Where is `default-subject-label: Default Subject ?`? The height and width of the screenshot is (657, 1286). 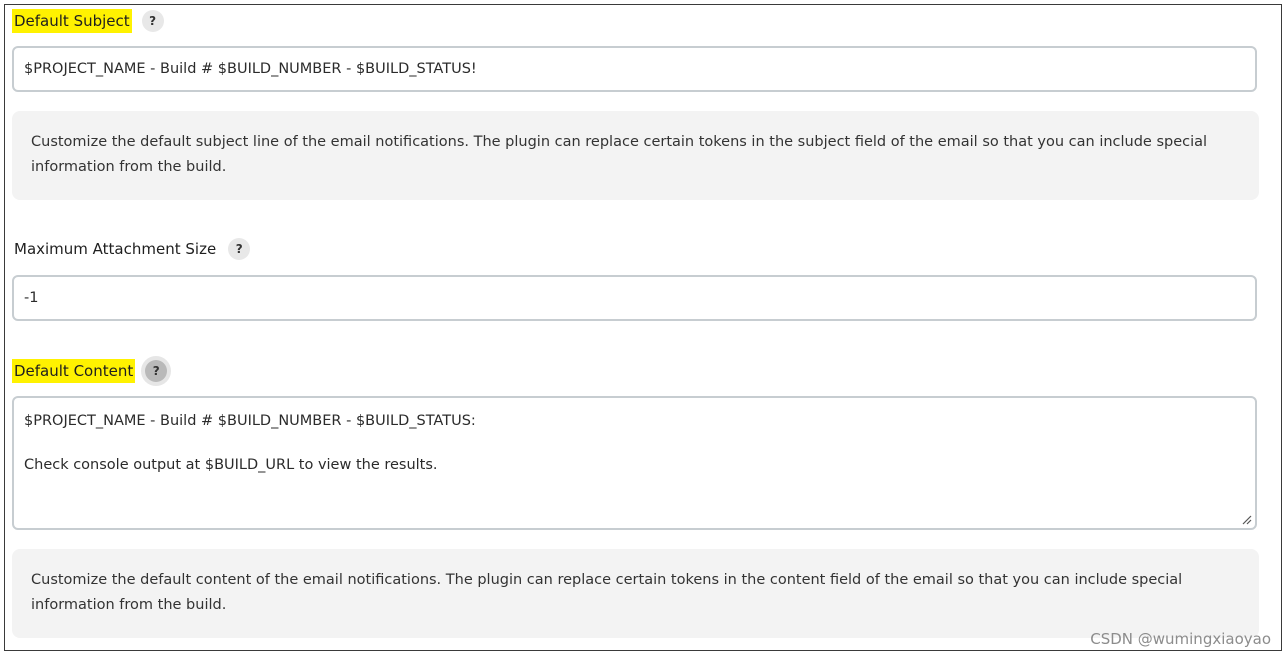 default-subject-label: Default Subject ? is located at coordinates (88, 21).